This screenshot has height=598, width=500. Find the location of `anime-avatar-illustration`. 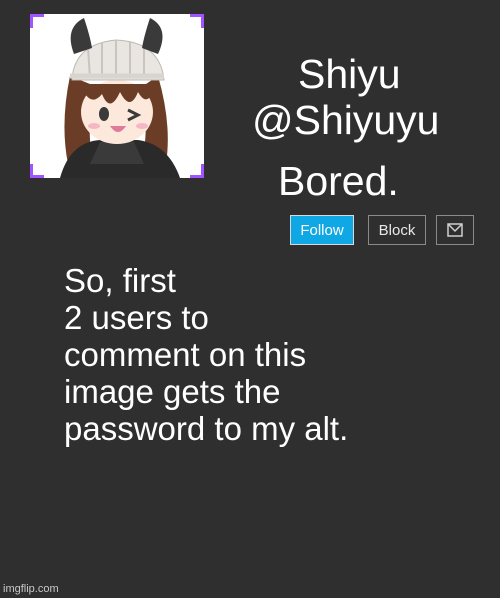

anime-avatar-illustration is located at coordinates (117, 96).